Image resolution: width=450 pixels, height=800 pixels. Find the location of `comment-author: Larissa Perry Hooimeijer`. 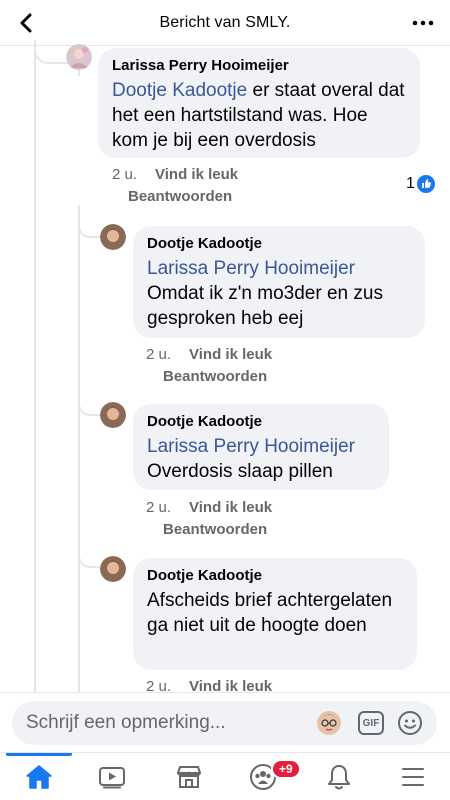

comment-author: Larissa Perry Hooimeijer is located at coordinates (260, 66).